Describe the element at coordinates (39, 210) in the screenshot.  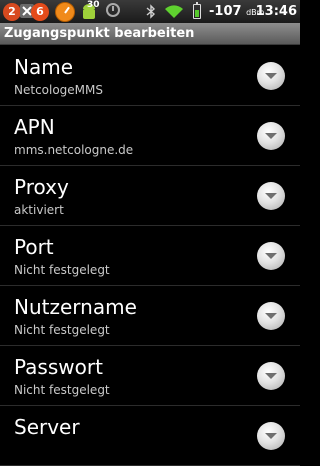
I see `setting-value: aktiviert` at that location.